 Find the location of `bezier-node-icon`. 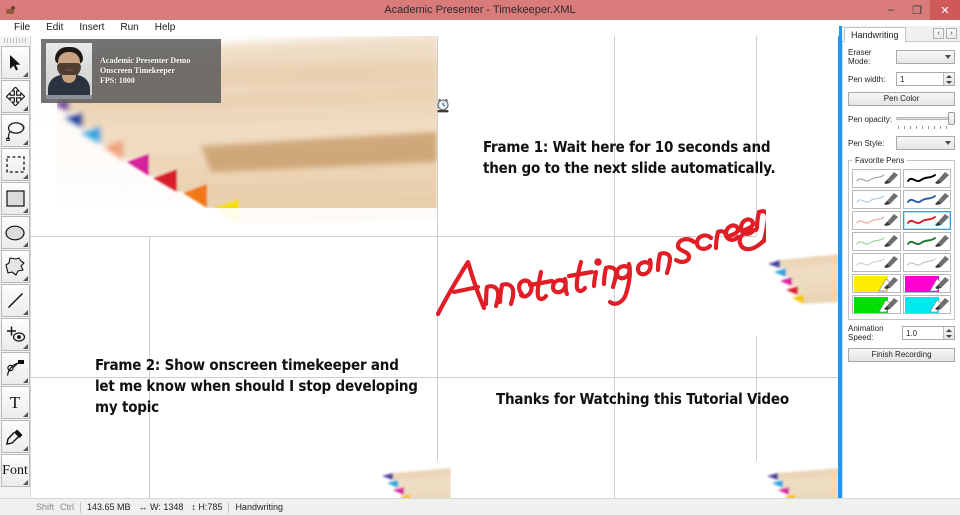

bezier-node-icon is located at coordinates (15, 368).